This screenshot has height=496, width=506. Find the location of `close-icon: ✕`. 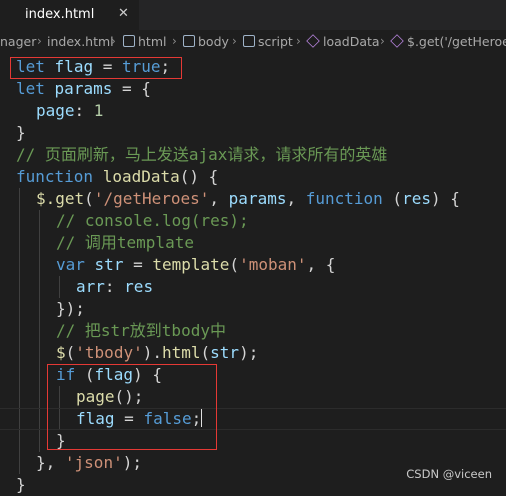

close-icon: ✕ is located at coordinates (123, 13).